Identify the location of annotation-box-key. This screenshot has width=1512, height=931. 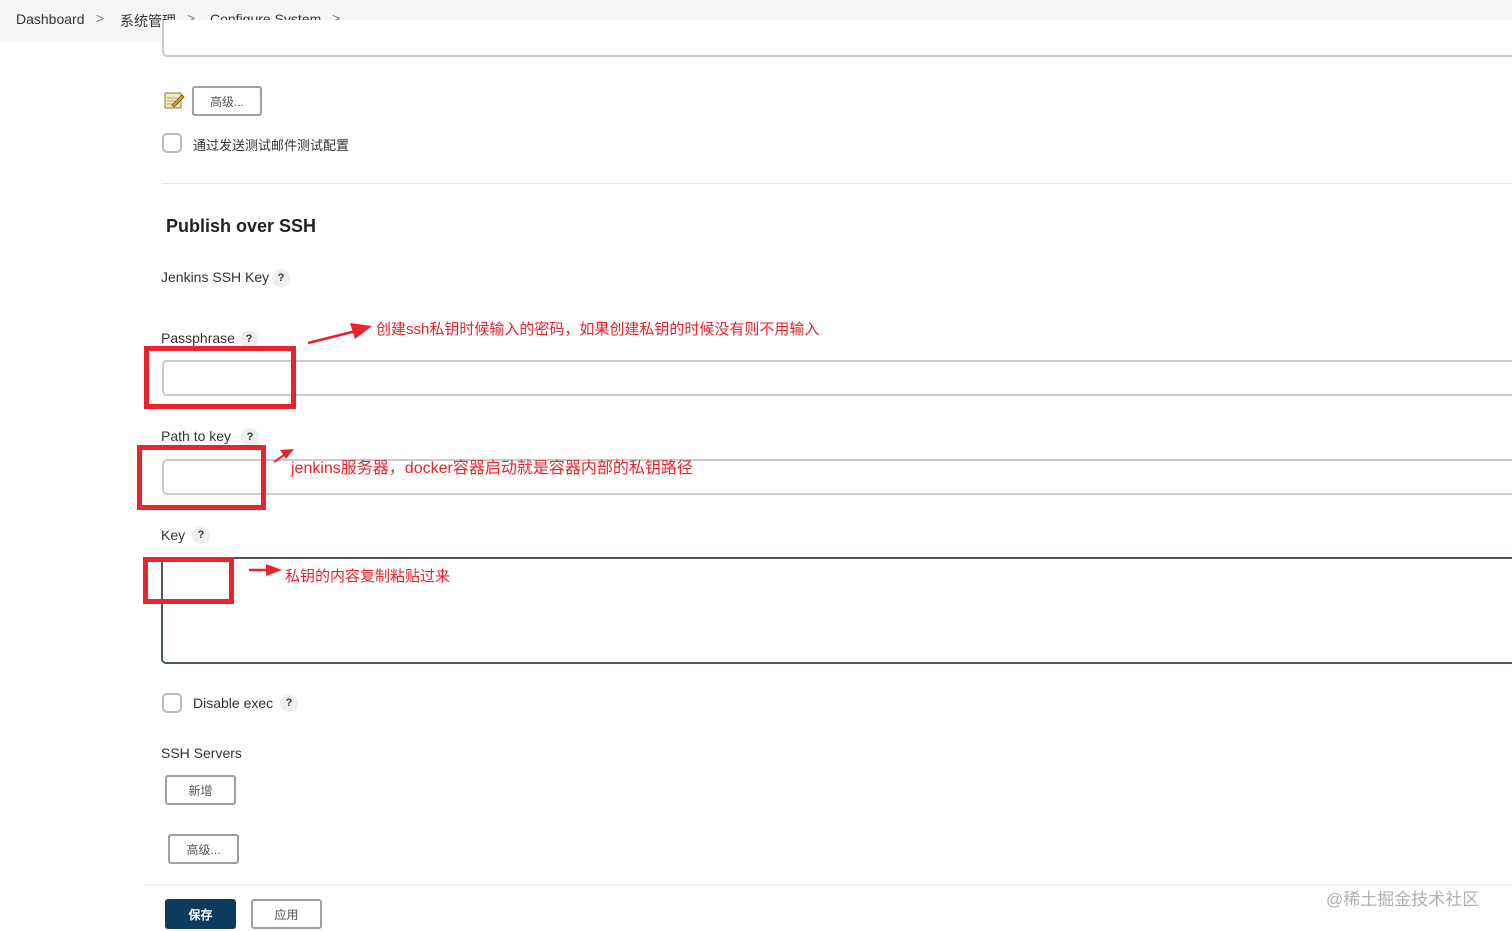
(188, 580).